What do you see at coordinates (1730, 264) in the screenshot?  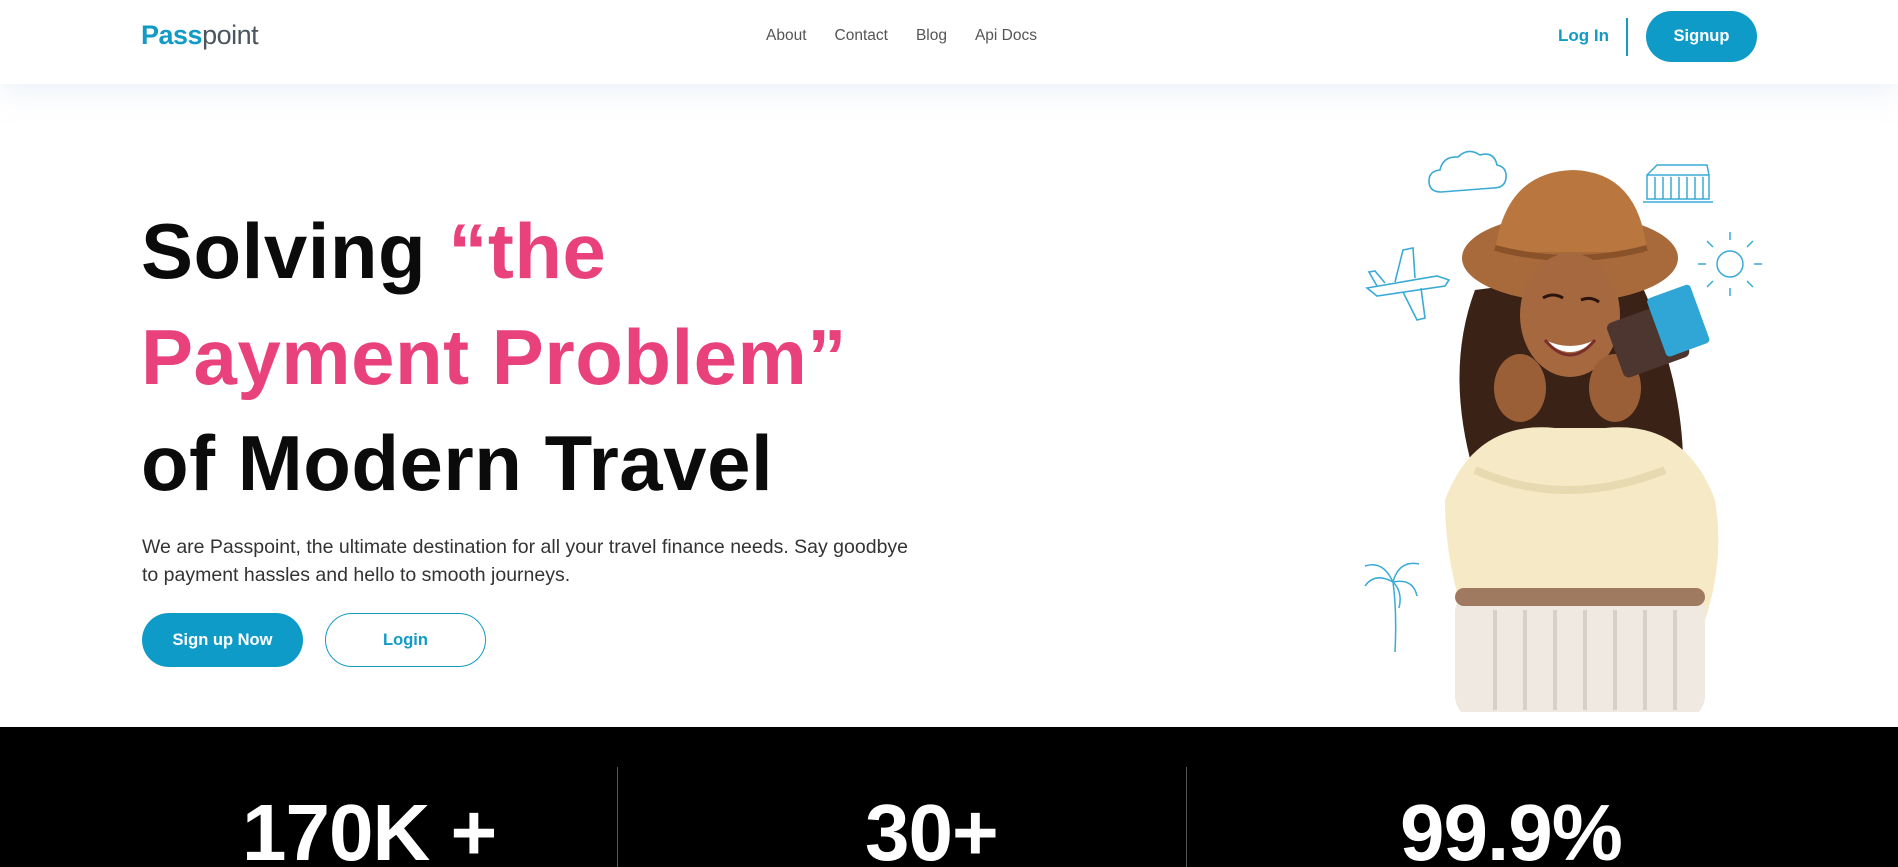 I see `sun-icon` at bounding box center [1730, 264].